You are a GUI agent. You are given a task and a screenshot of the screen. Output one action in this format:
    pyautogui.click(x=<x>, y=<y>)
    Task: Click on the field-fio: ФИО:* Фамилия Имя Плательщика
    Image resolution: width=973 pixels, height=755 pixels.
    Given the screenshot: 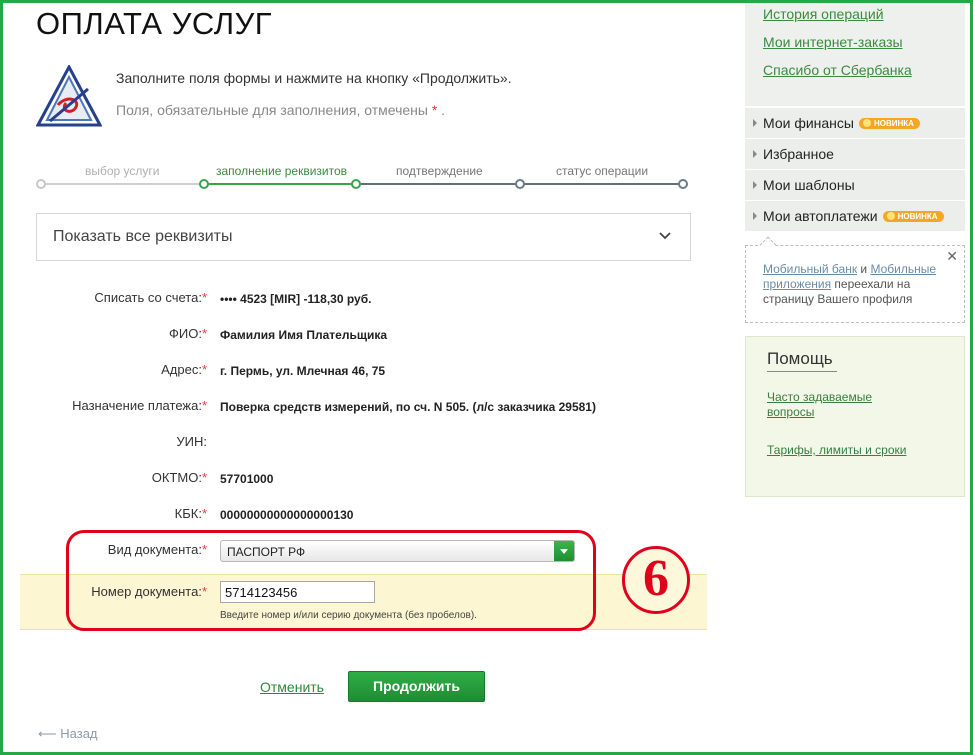 What is the action you would take?
    pyautogui.click(x=367, y=336)
    